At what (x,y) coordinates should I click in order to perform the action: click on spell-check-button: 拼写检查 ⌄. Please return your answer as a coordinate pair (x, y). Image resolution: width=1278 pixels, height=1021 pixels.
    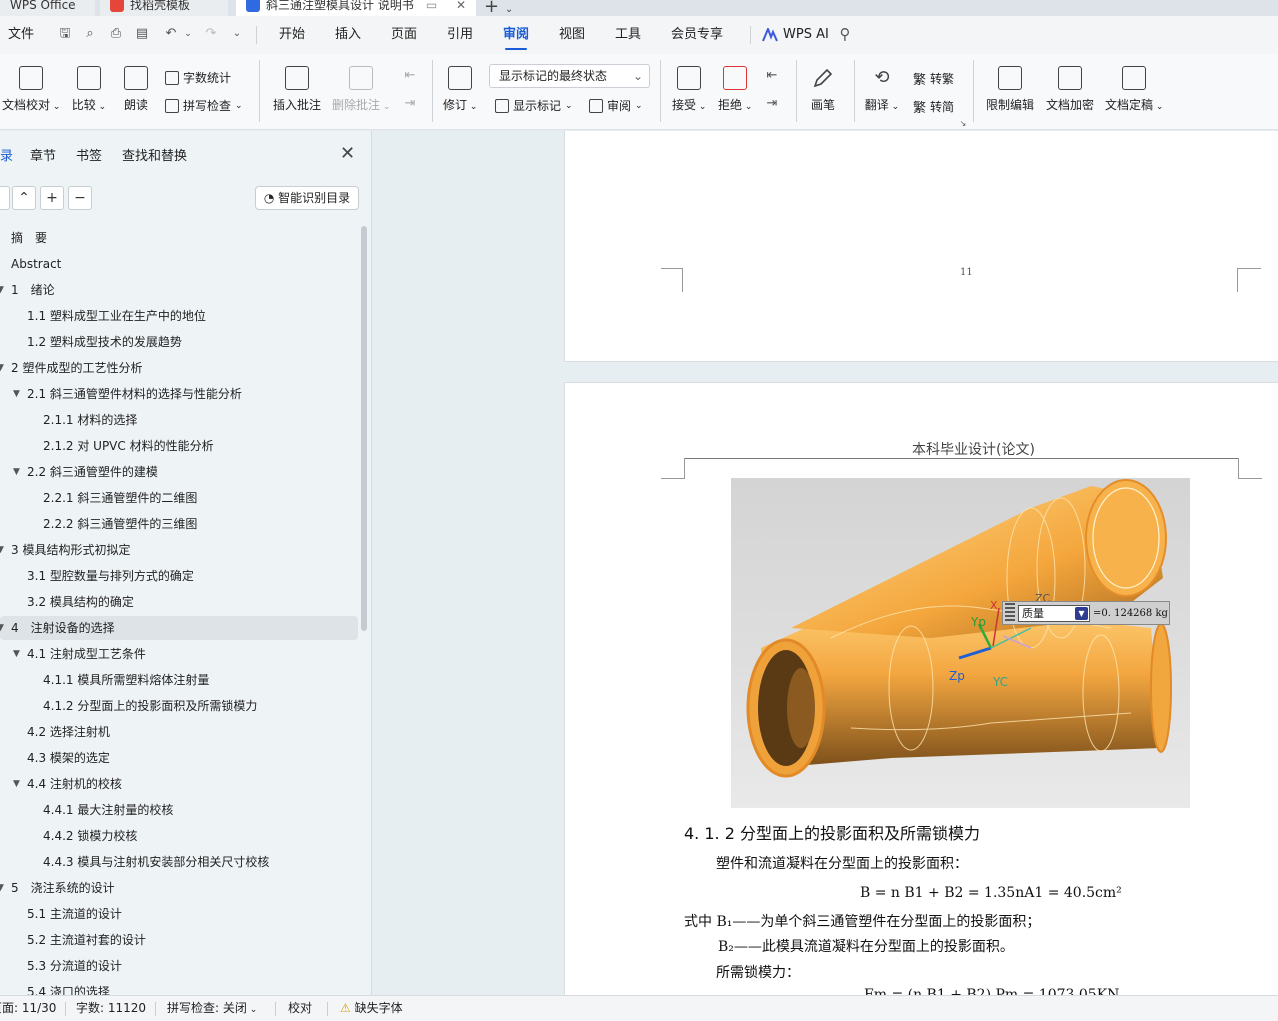
    Looking at the image, I should click on (204, 105).